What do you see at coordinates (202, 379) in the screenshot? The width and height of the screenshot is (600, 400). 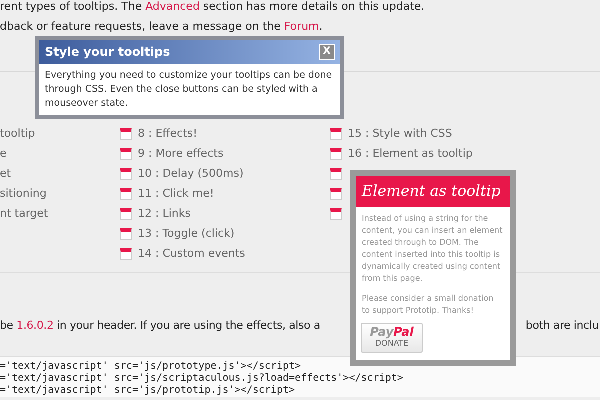 I see `code-line: ='text/javascript' src='js/scriptaculous.js?load=effects'></script>` at bounding box center [202, 379].